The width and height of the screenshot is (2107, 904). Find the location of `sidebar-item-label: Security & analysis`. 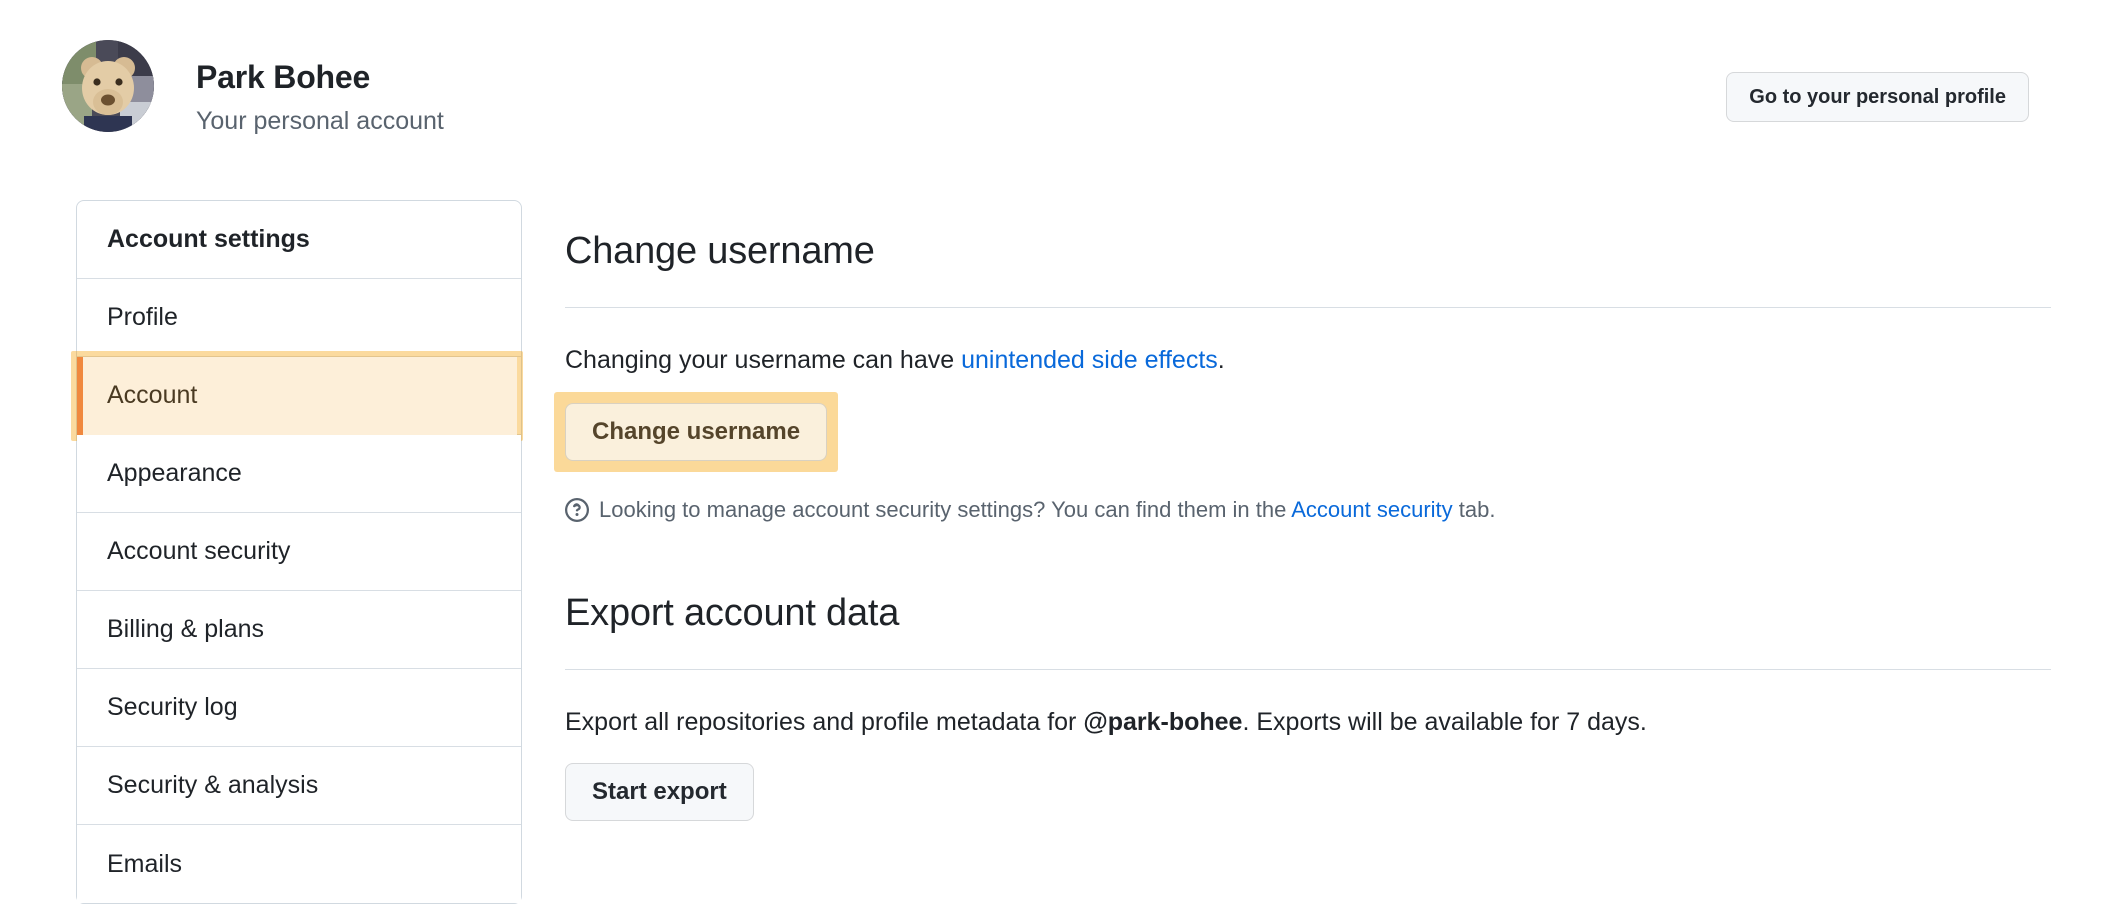

sidebar-item-label: Security & analysis is located at coordinates (213, 785).